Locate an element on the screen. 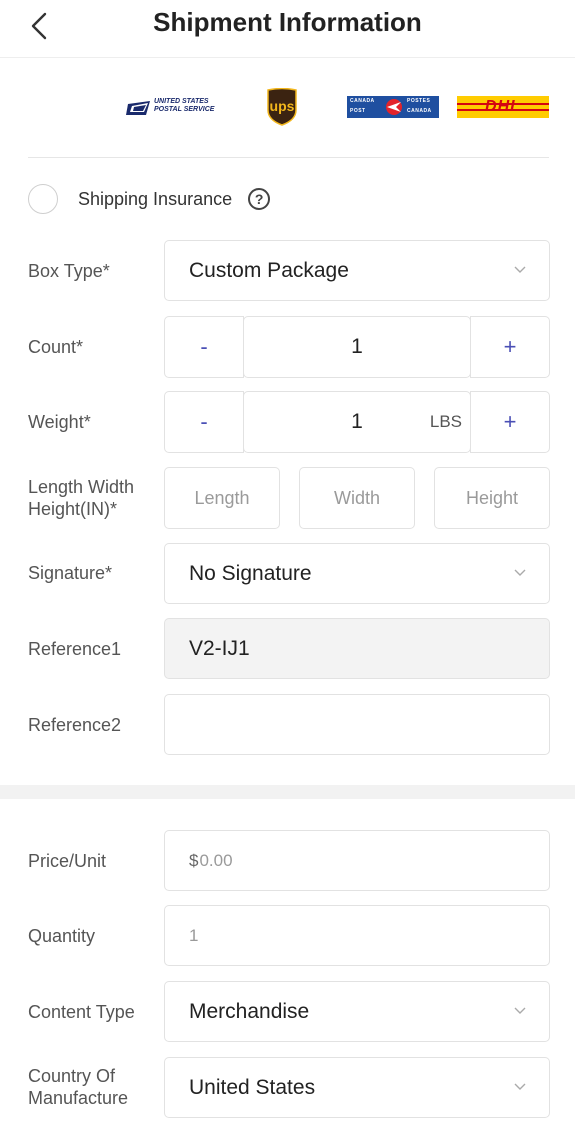  signature-select: No Signature is located at coordinates (357, 573).